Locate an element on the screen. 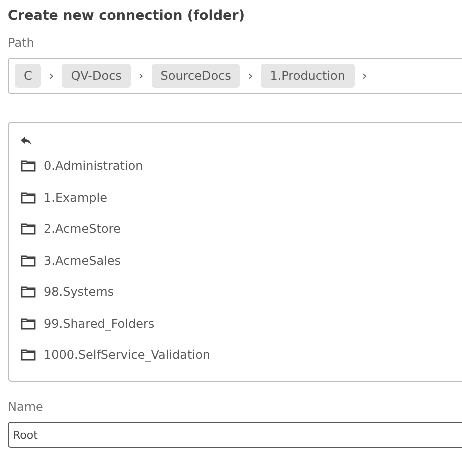 The width and height of the screenshot is (462, 450). path-segment: SourceDocs is located at coordinates (196, 76).